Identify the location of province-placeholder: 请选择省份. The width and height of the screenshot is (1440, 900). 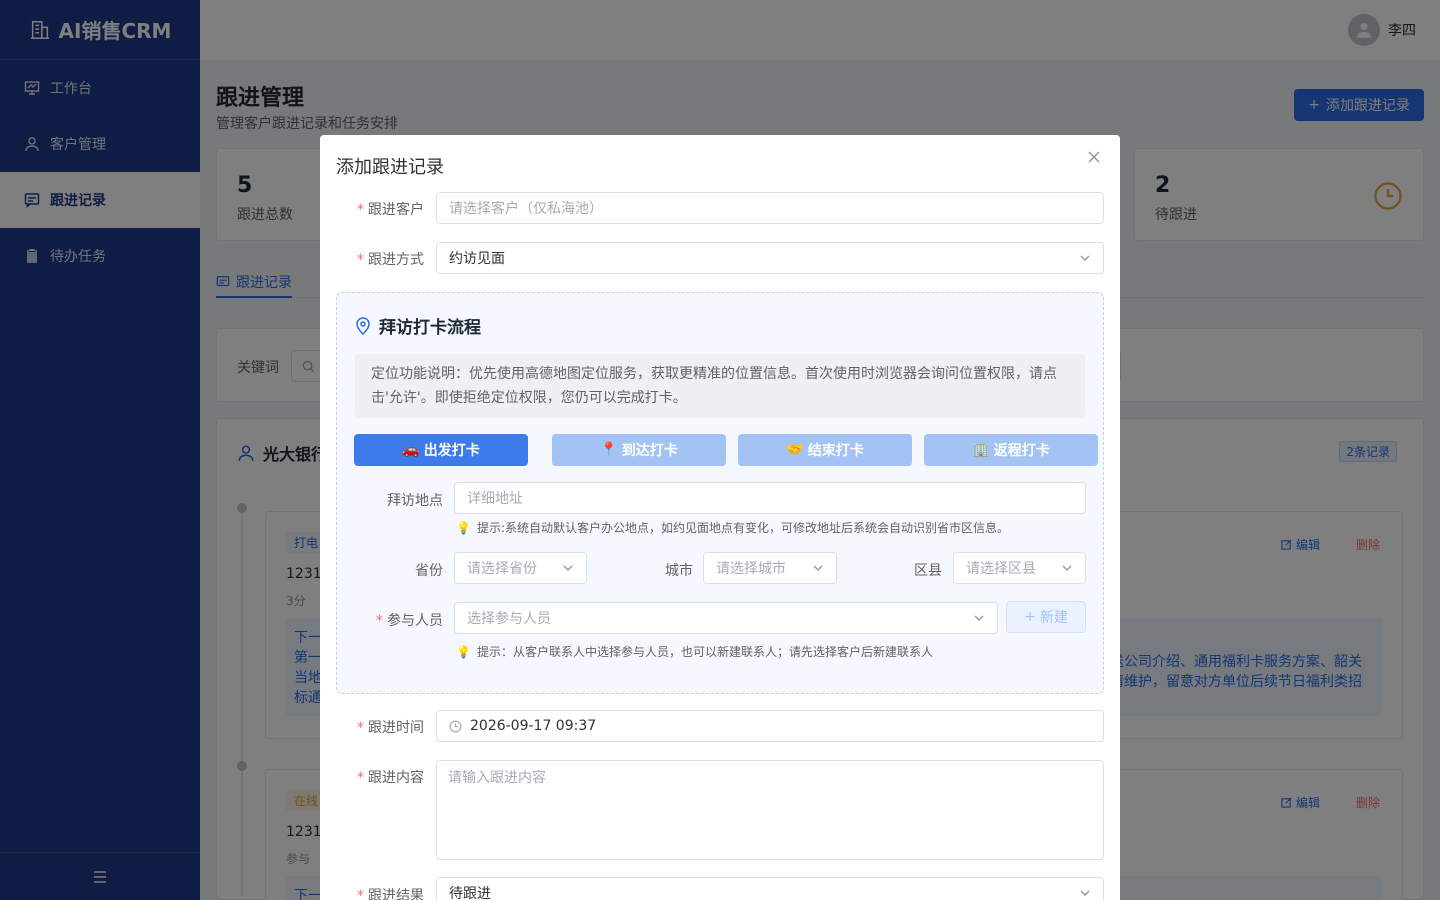
(502, 569).